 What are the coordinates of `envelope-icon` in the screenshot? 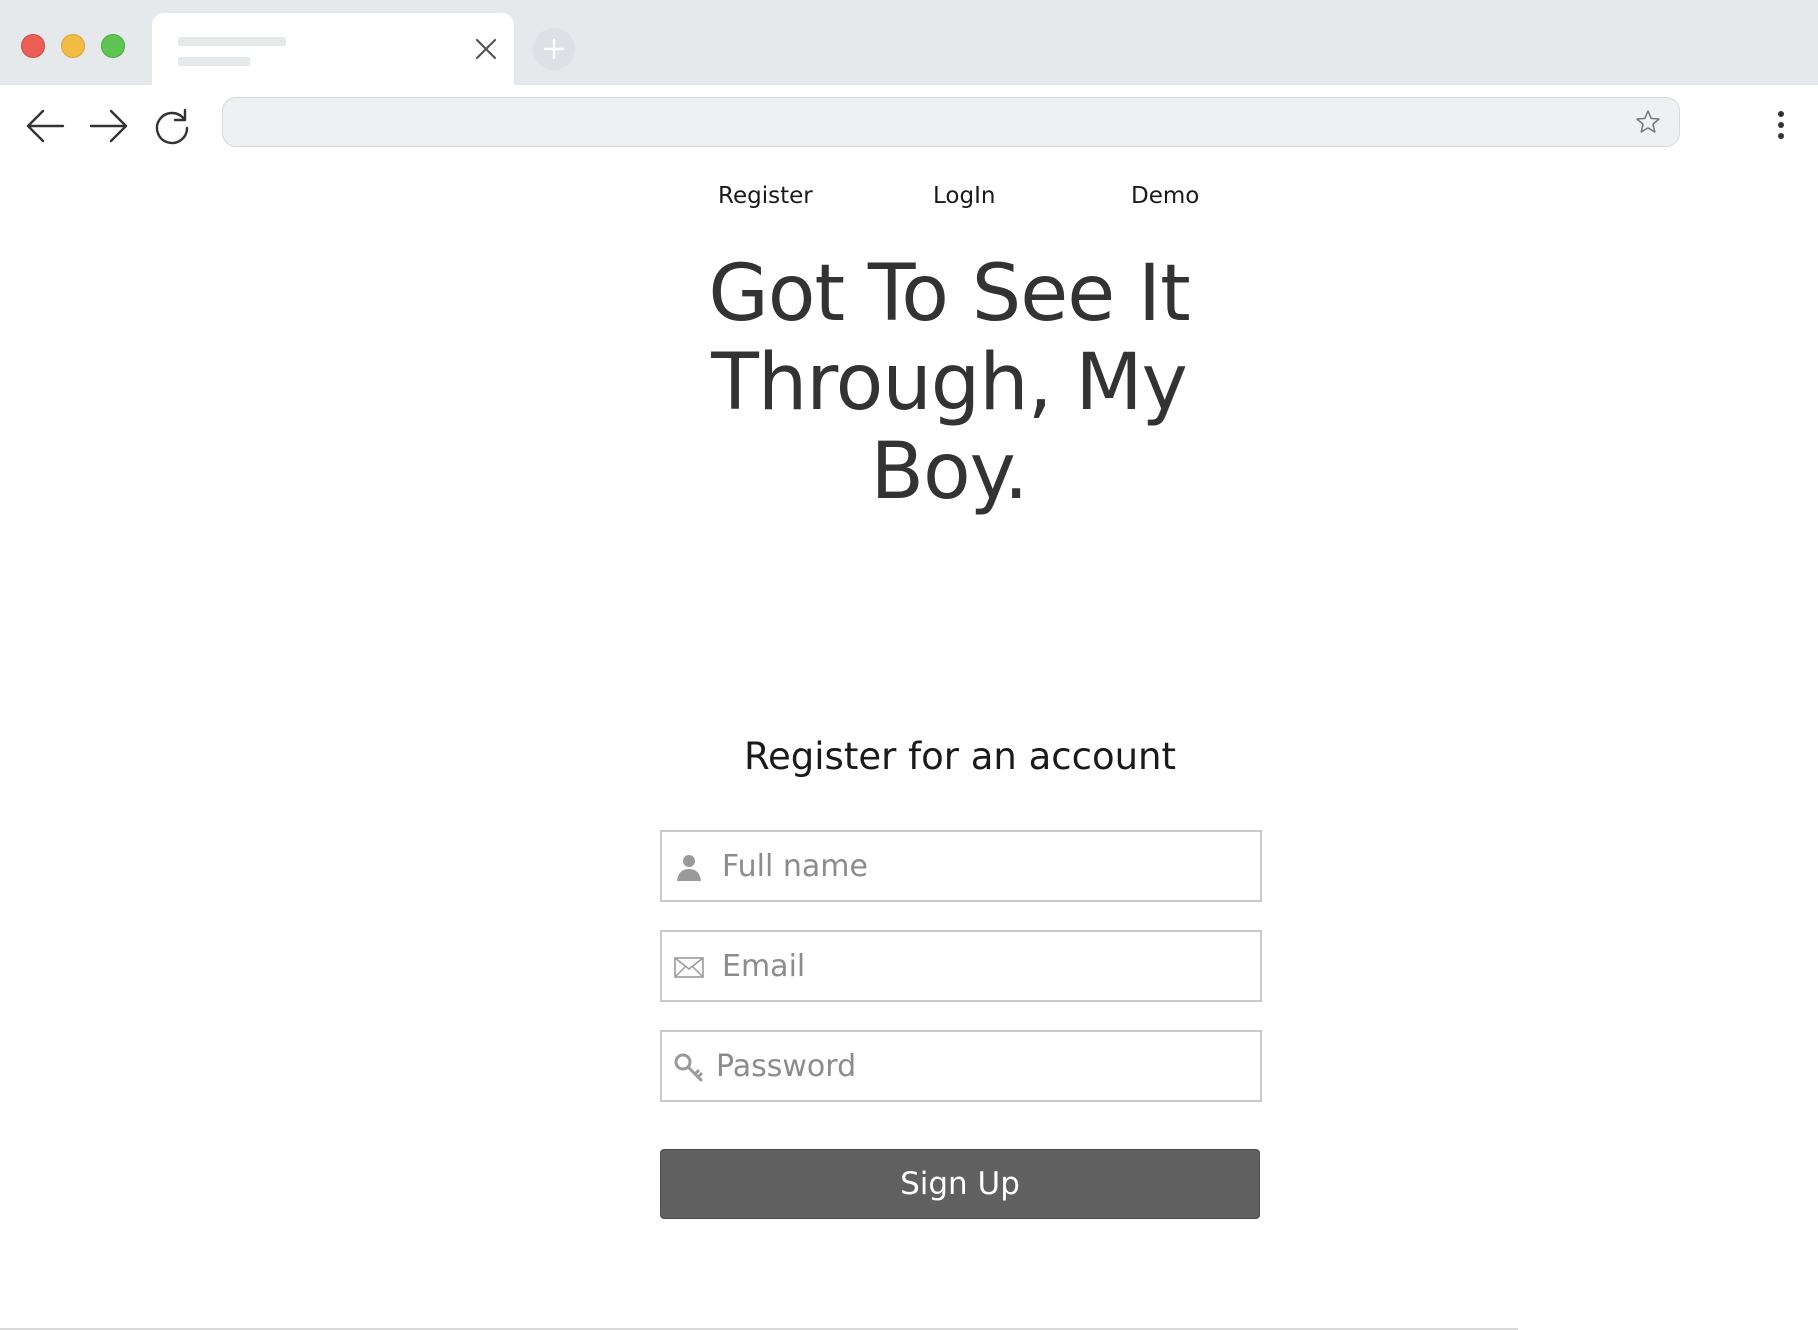 It's located at (689, 967).